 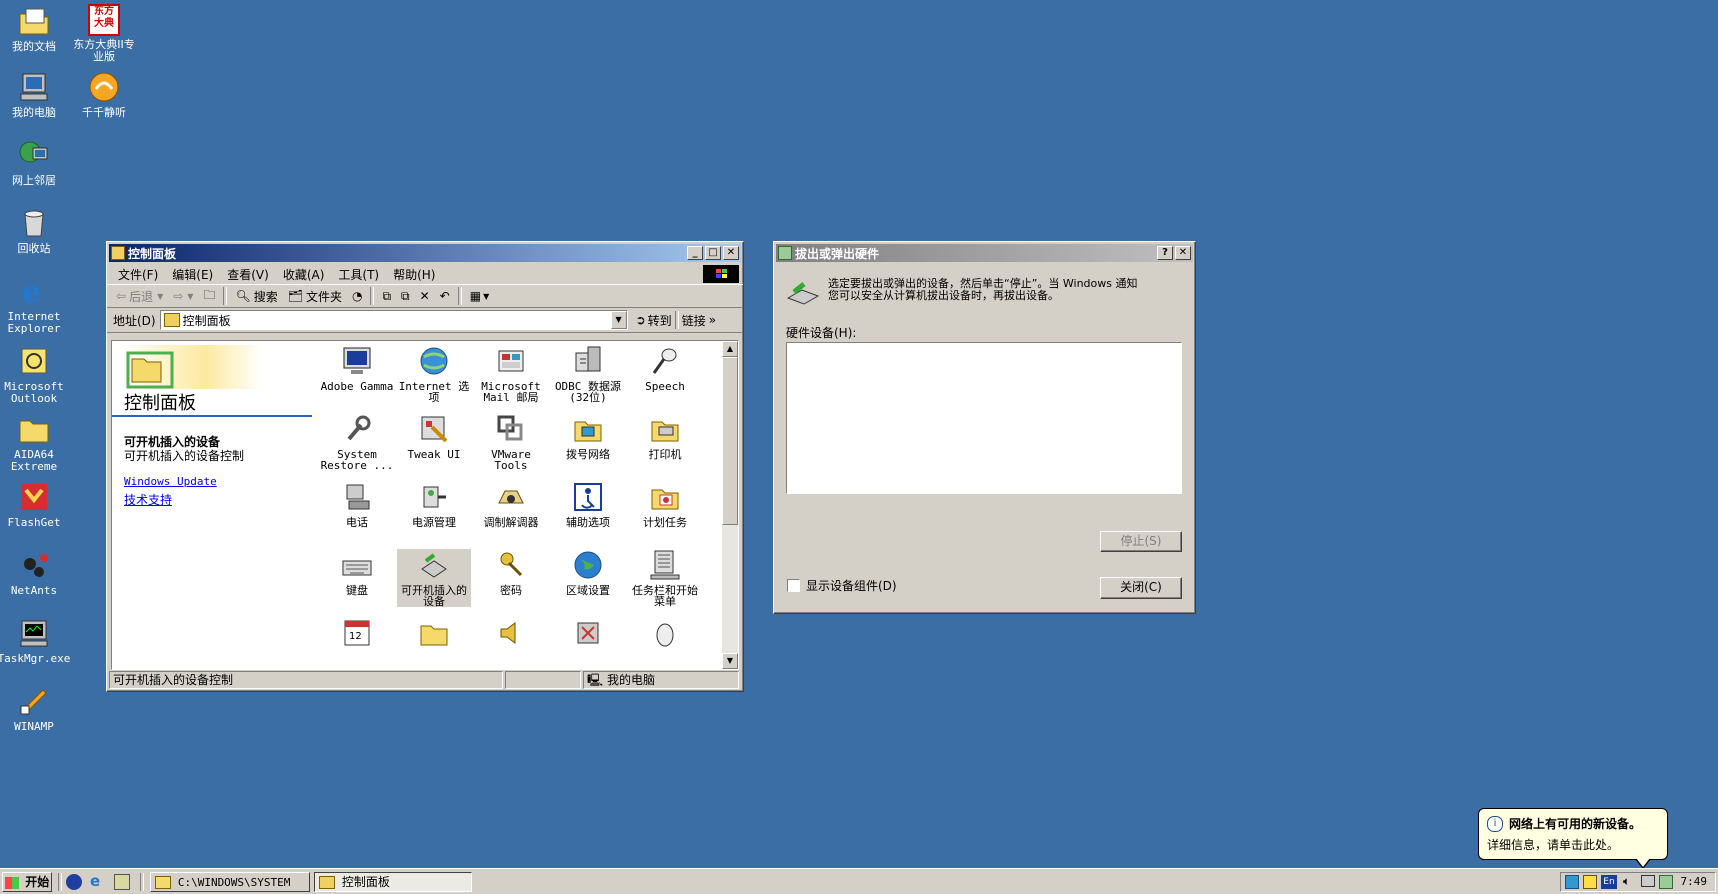 What do you see at coordinates (713, 253) in the screenshot?
I see `maximize-button: □` at bounding box center [713, 253].